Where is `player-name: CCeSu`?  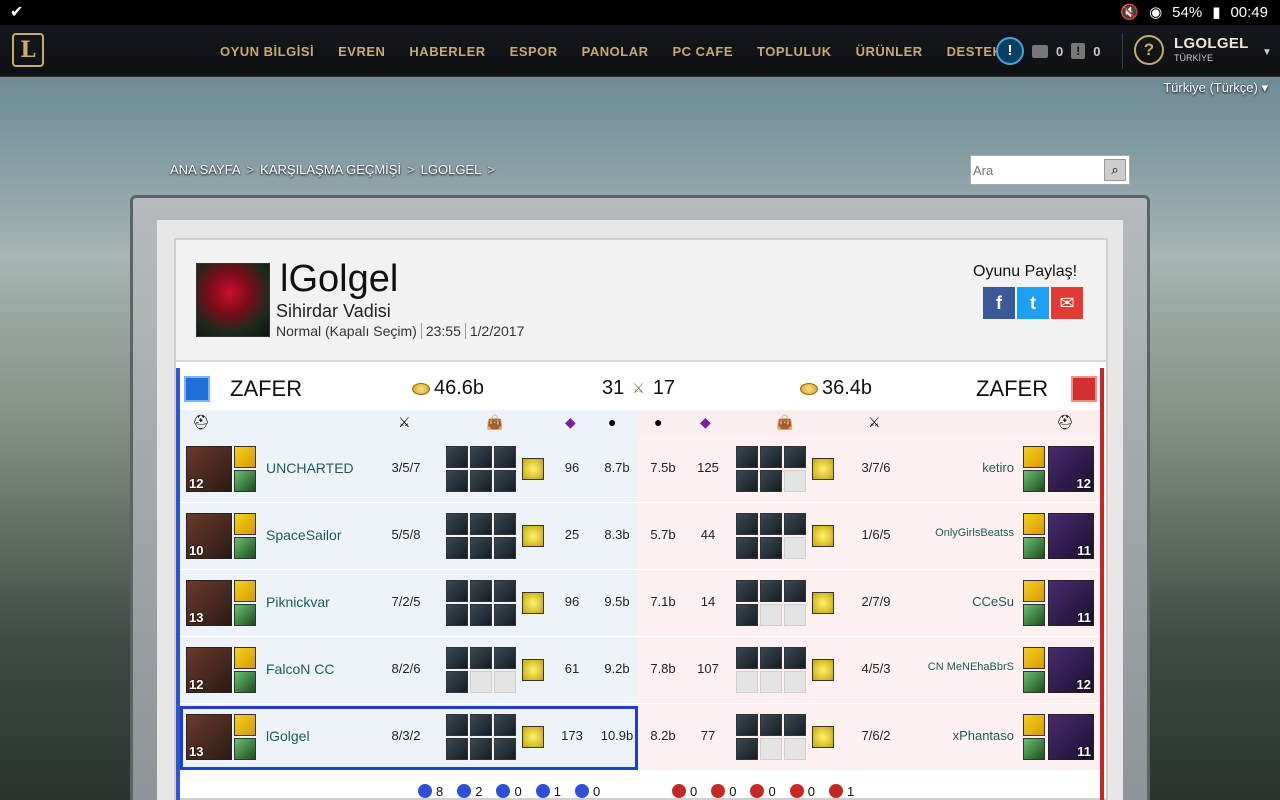
player-name: CCeSu is located at coordinates (962, 601).